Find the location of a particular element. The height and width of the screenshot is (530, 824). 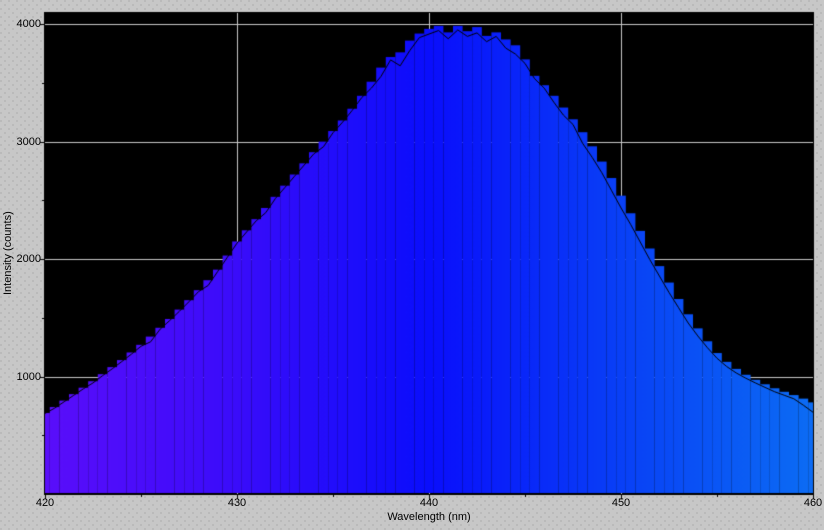

y-tick-label: 4000 is located at coordinates (28, 24).